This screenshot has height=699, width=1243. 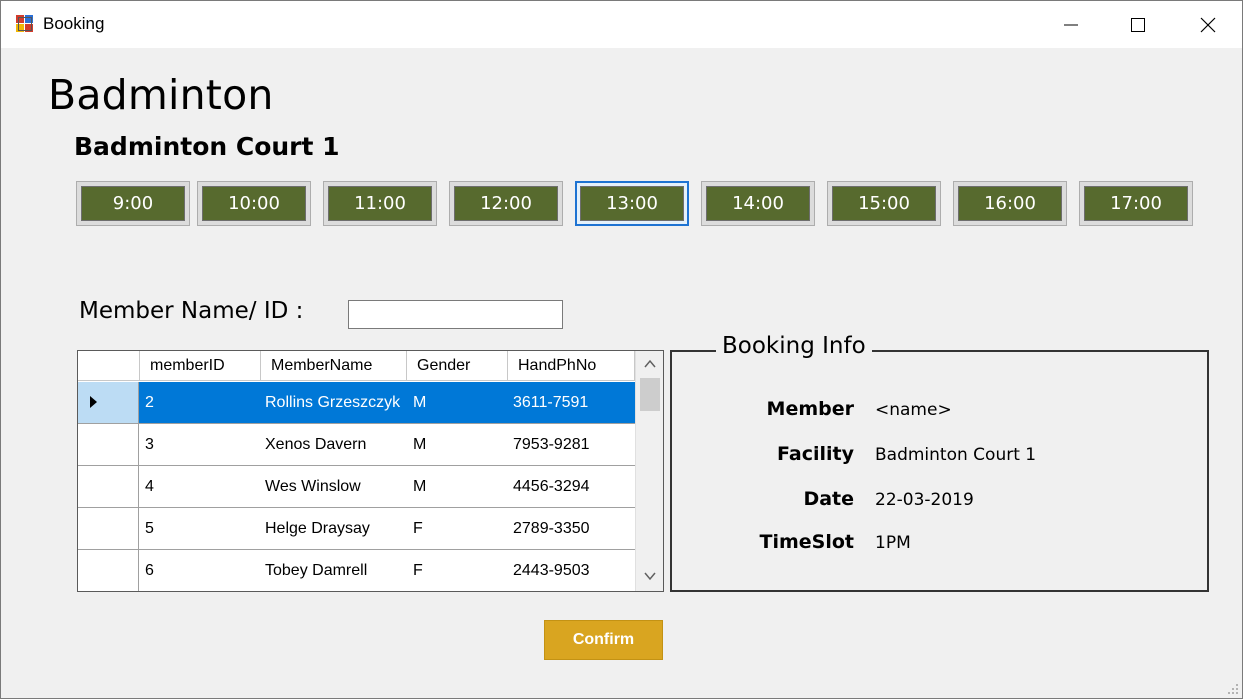 What do you see at coordinates (332, 402) in the screenshot?
I see `cell-membername: Rollins Grzeszczyk` at bounding box center [332, 402].